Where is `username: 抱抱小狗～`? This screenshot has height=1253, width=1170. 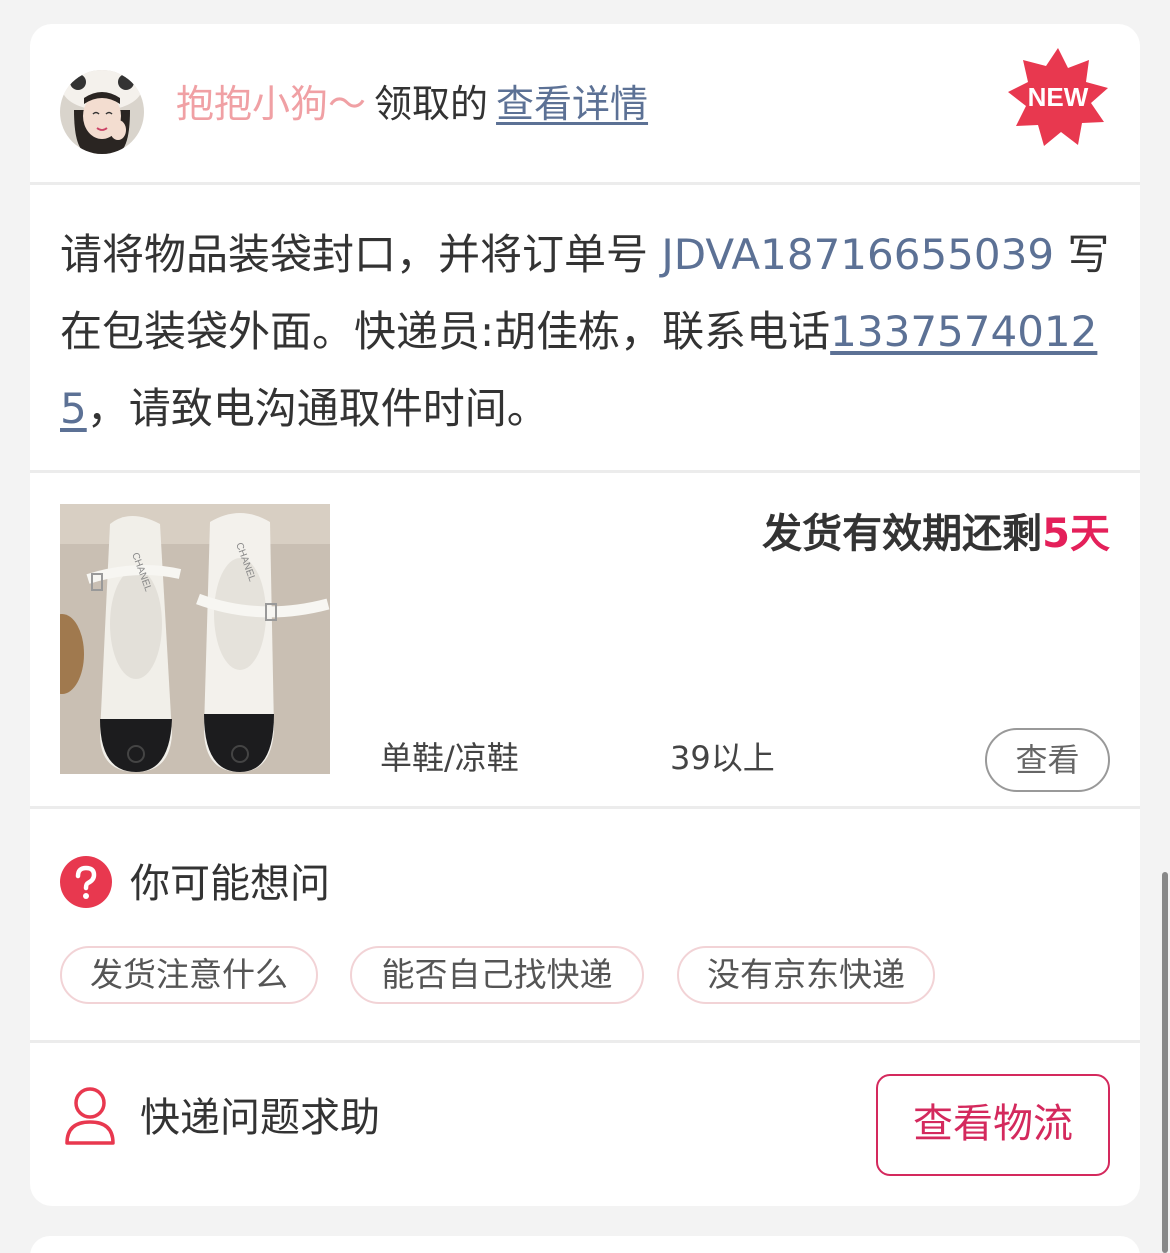 username: 抱抱小狗～ is located at coordinates (271, 104).